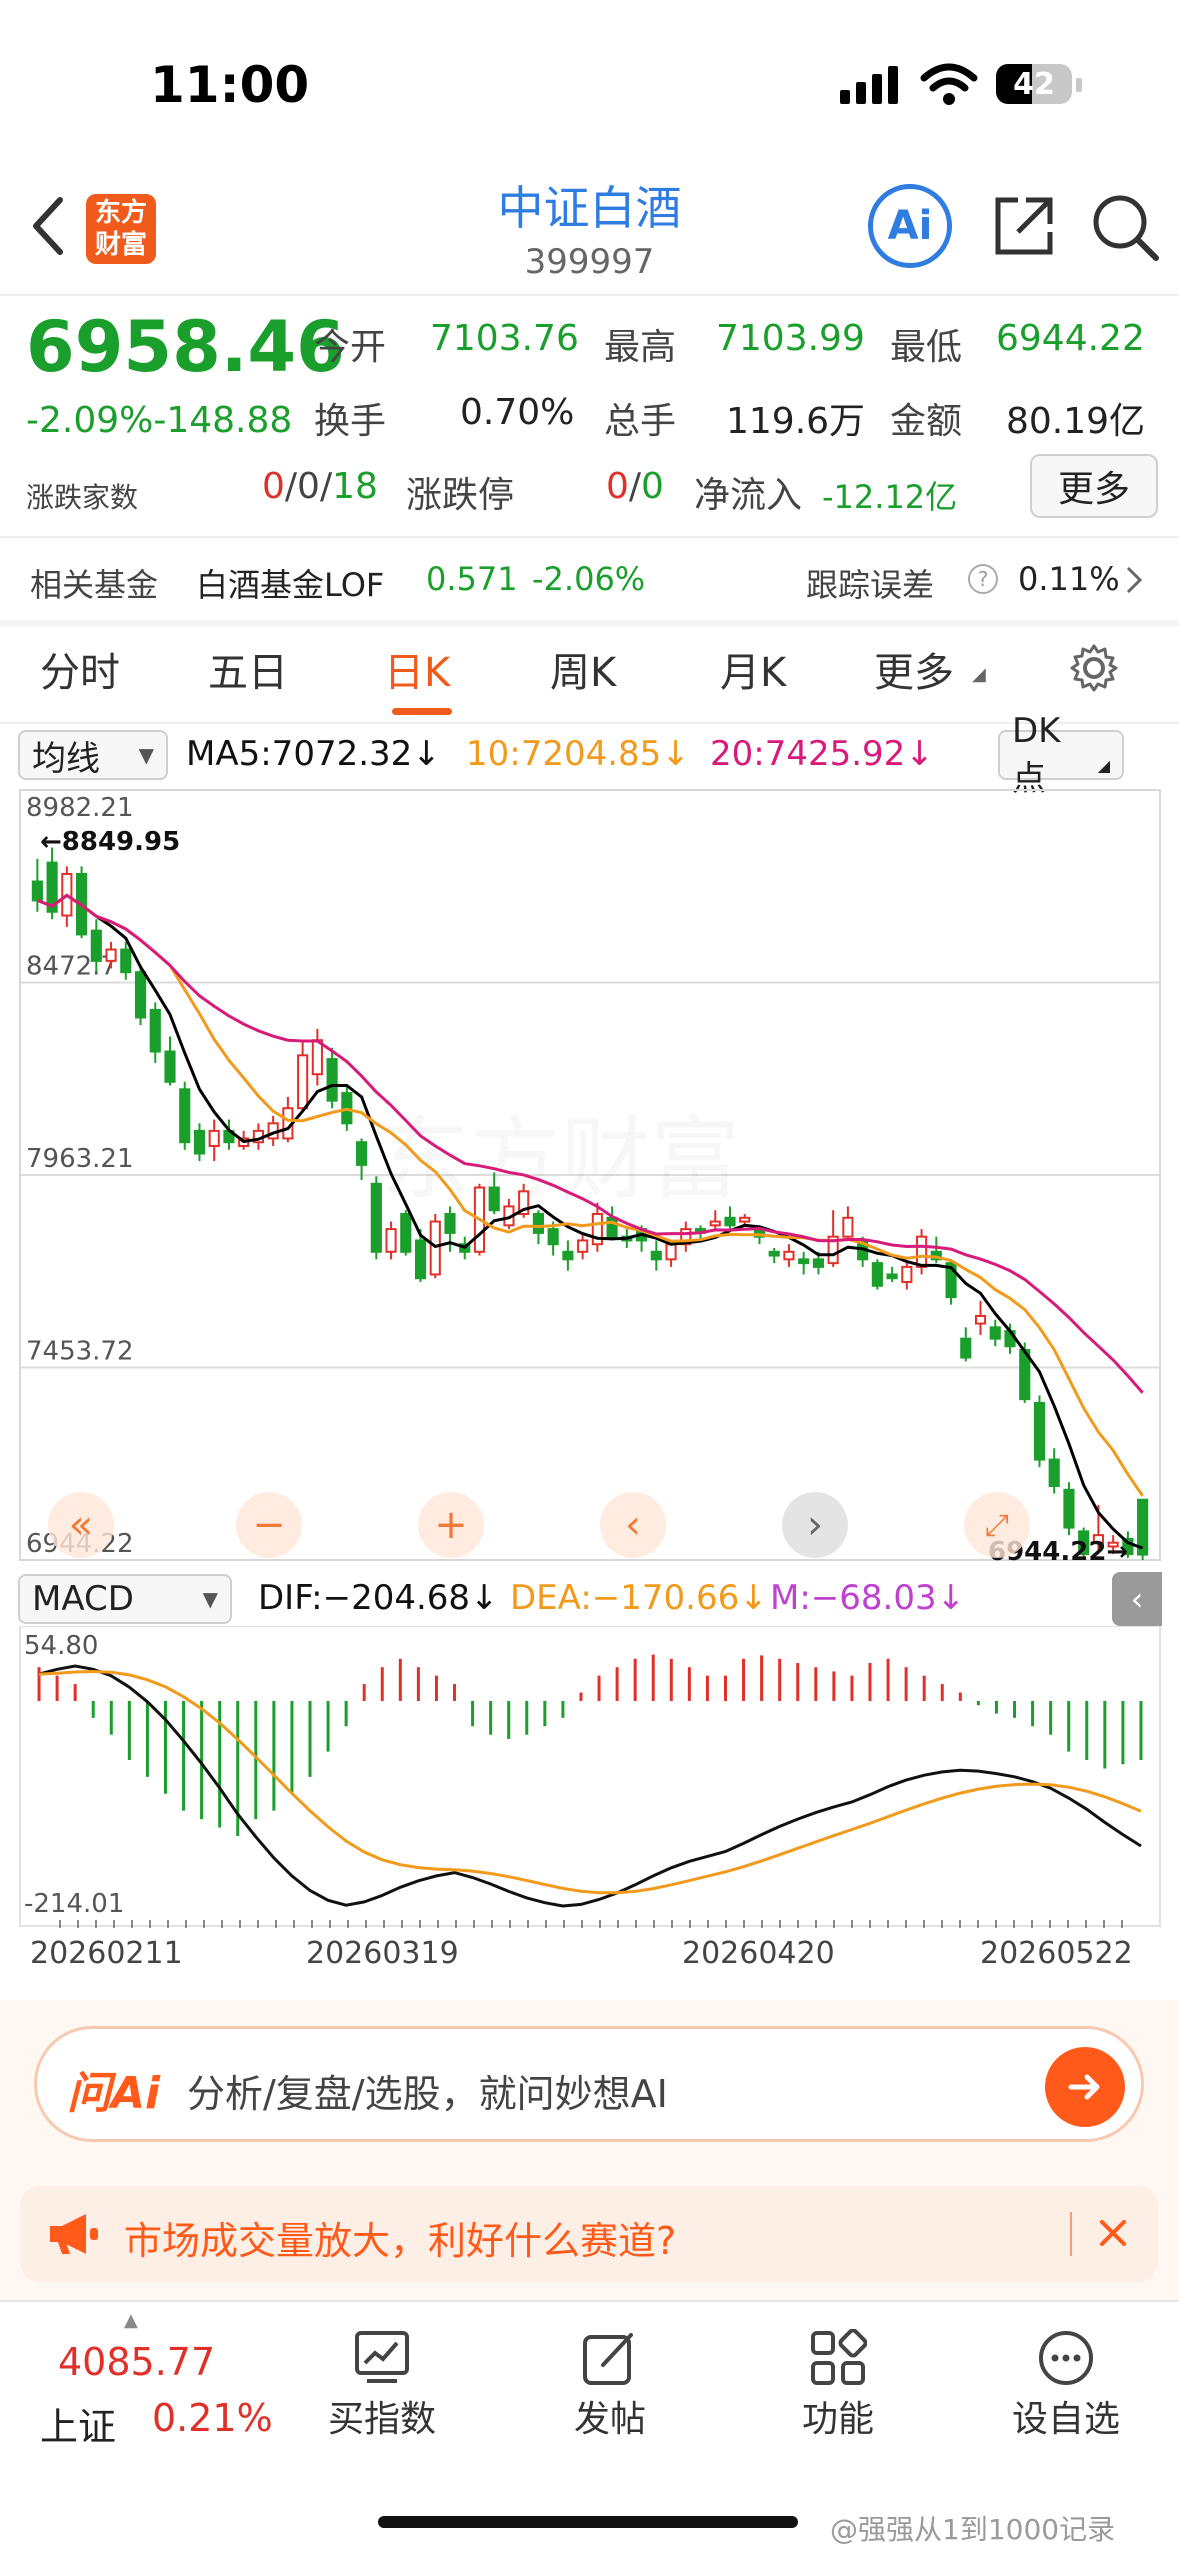 Image resolution: width=1179 pixels, height=2556 pixels. Describe the element at coordinates (313, 754) in the screenshot. I see `ma5-value: MA5:7072.32↓` at that location.